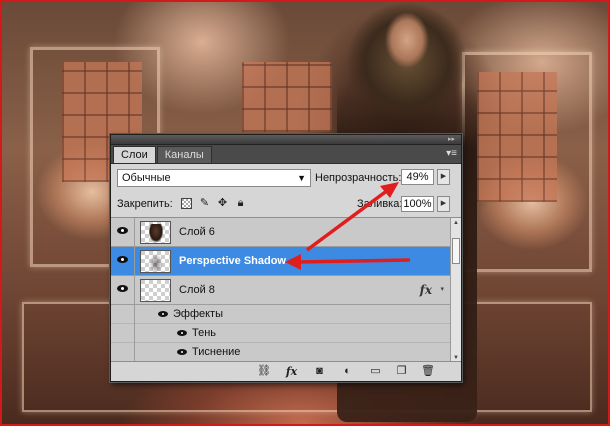  I want to click on effect-item: Тиснение, so click(281, 352).